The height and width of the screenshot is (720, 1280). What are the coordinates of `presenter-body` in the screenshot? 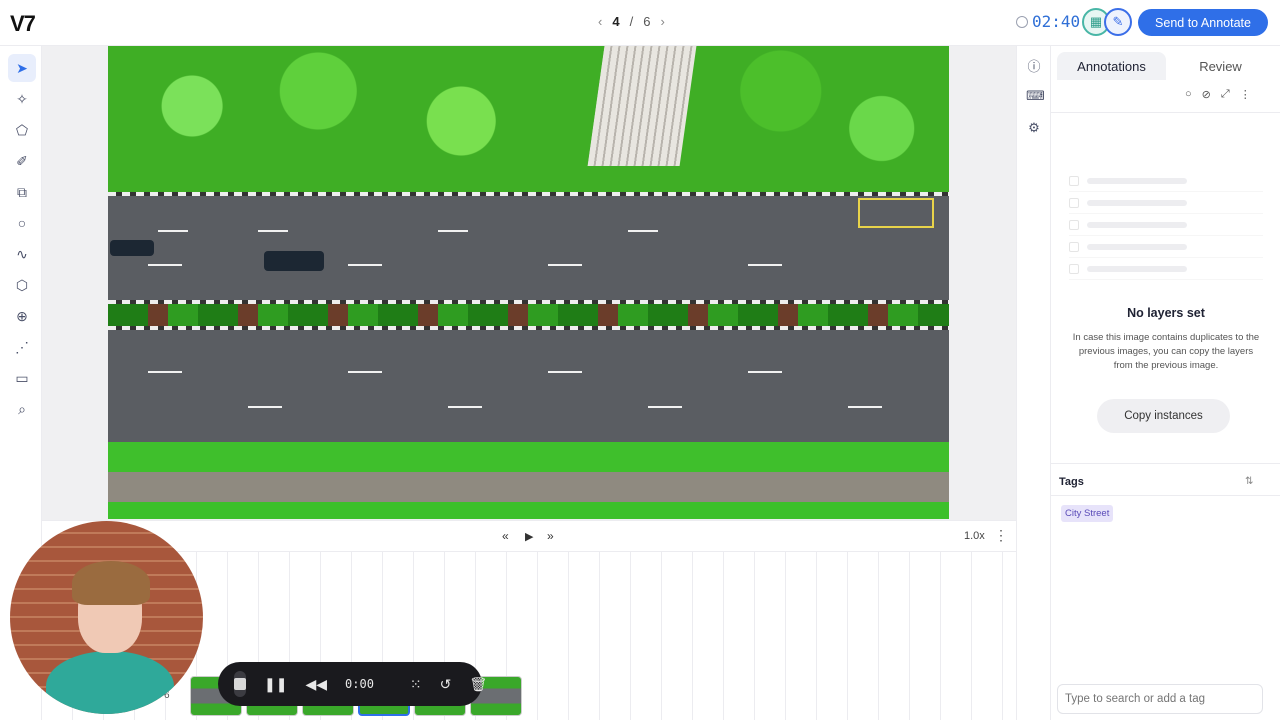 It's located at (110, 682).